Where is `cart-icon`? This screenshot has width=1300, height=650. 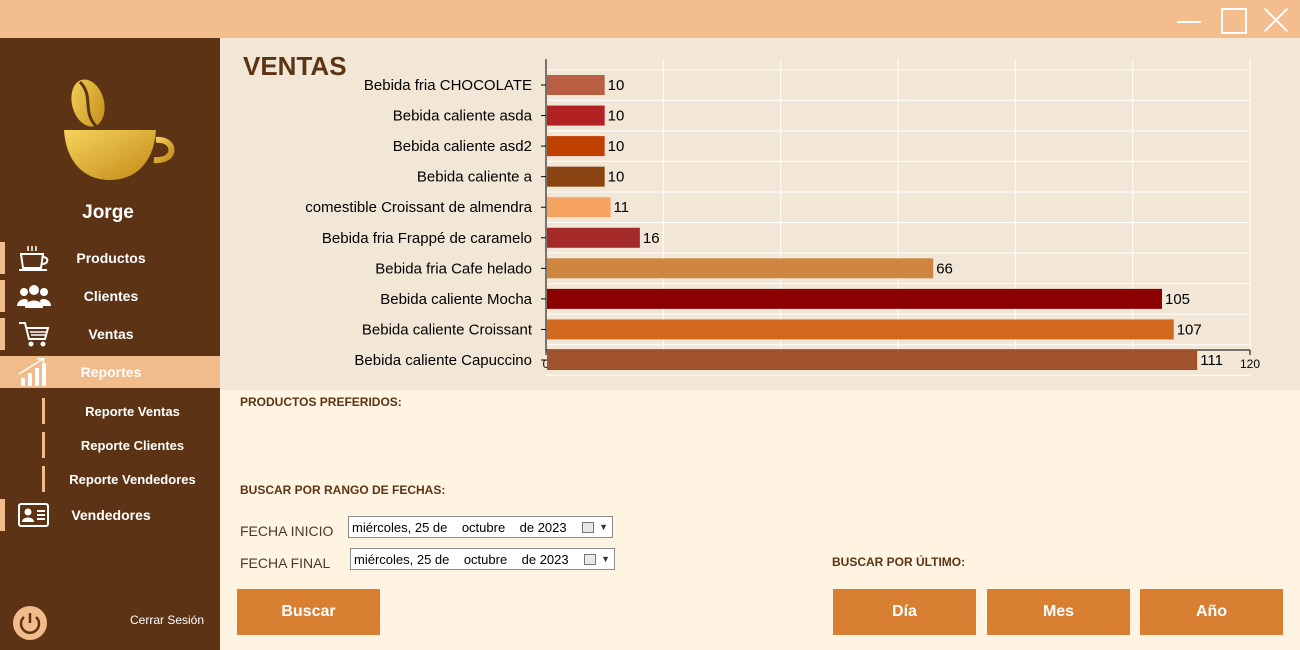
cart-icon is located at coordinates (34, 334).